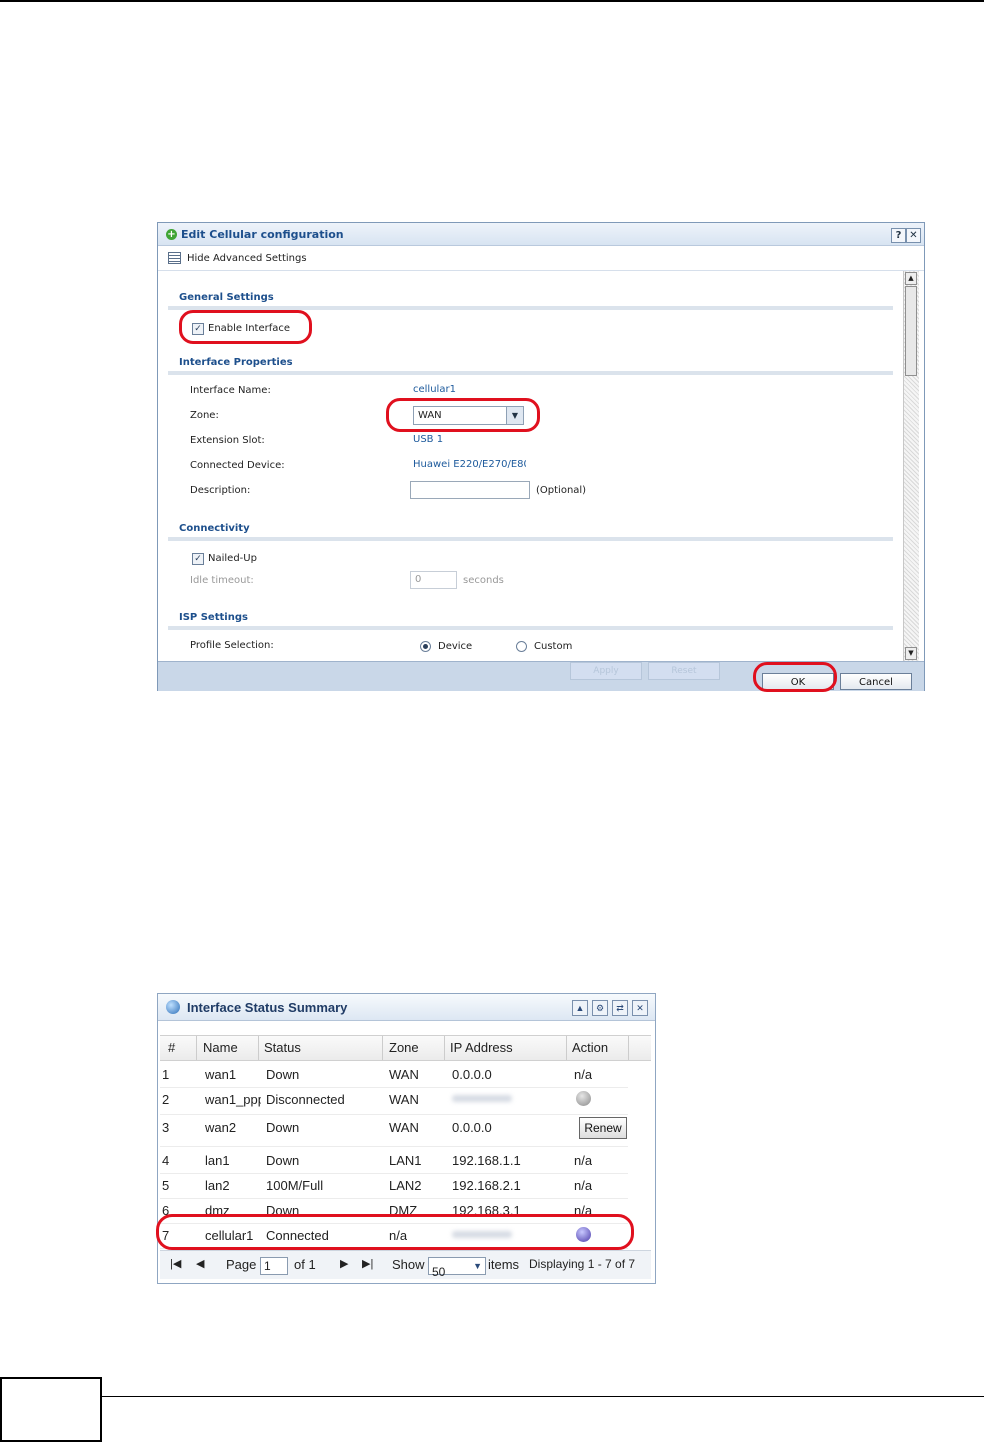 The height and width of the screenshot is (1442, 984). What do you see at coordinates (274, 1266) in the screenshot?
I see `page-input: 1` at bounding box center [274, 1266].